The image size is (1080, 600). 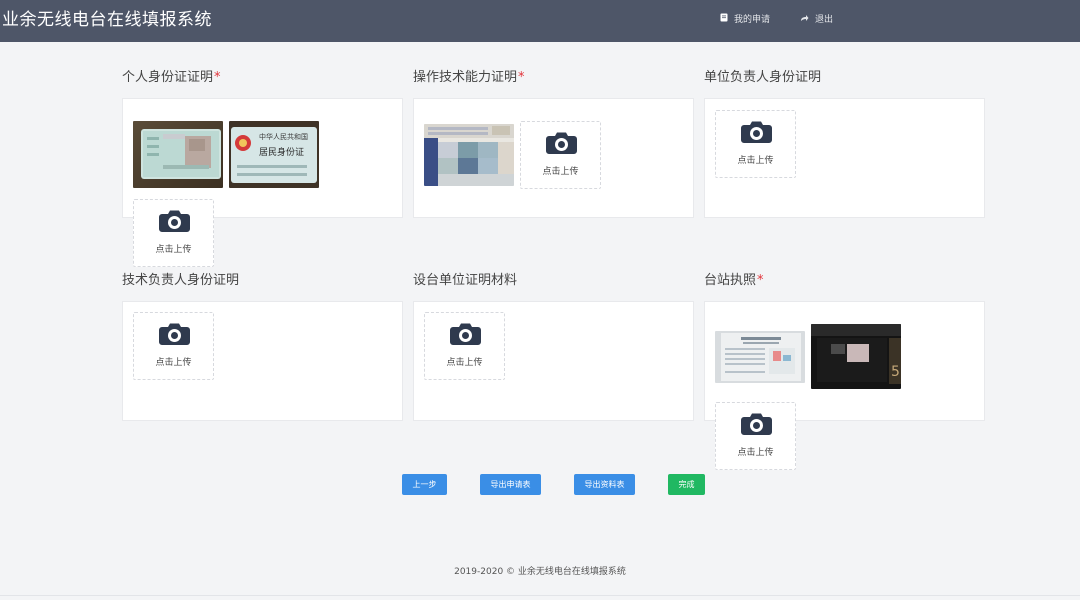 What do you see at coordinates (540, 21) in the screenshot?
I see `top-navbar: 业余无线电台在线填报系统 我的申请 退出` at bounding box center [540, 21].